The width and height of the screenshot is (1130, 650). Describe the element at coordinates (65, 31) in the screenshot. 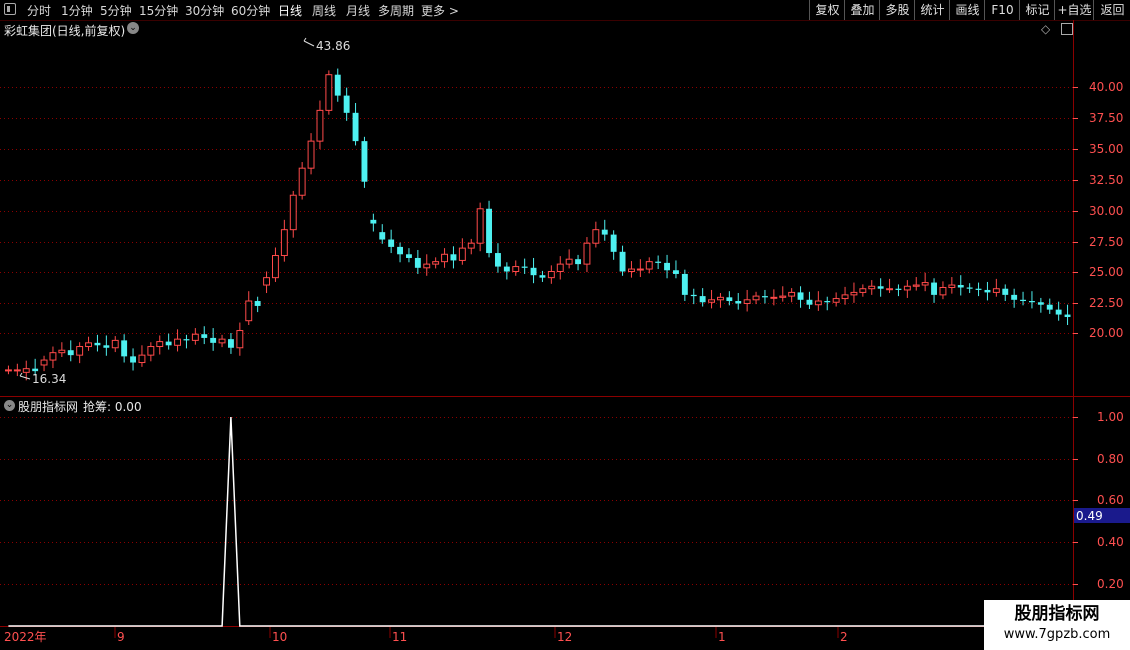

I see `stock-title: 彩虹集团(日线,前复权)` at that location.